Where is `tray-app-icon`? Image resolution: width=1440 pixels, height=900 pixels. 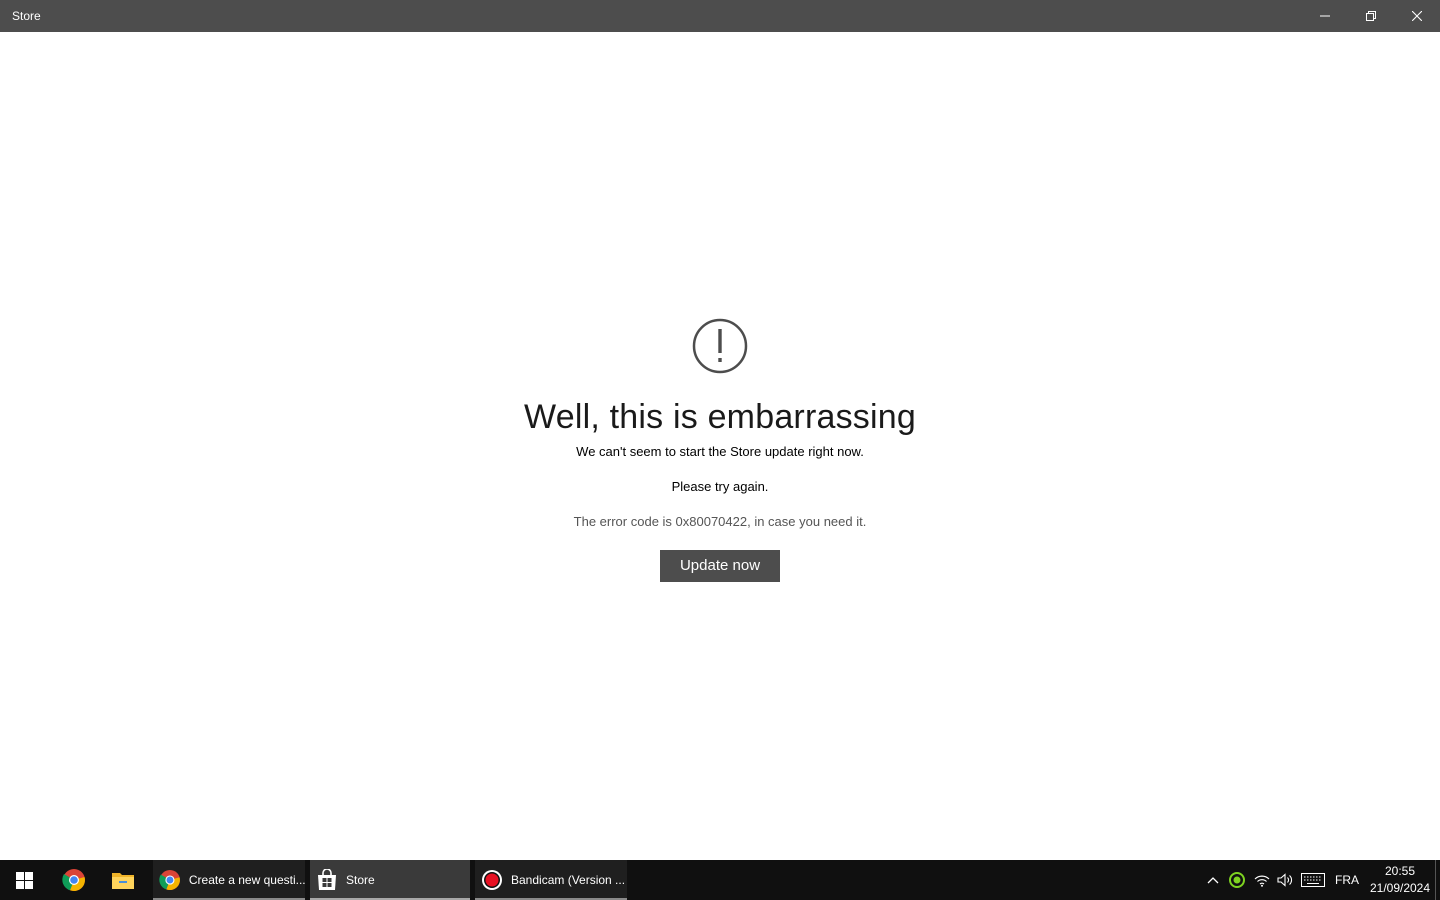
tray-app-icon is located at coordinates (1237, 880).